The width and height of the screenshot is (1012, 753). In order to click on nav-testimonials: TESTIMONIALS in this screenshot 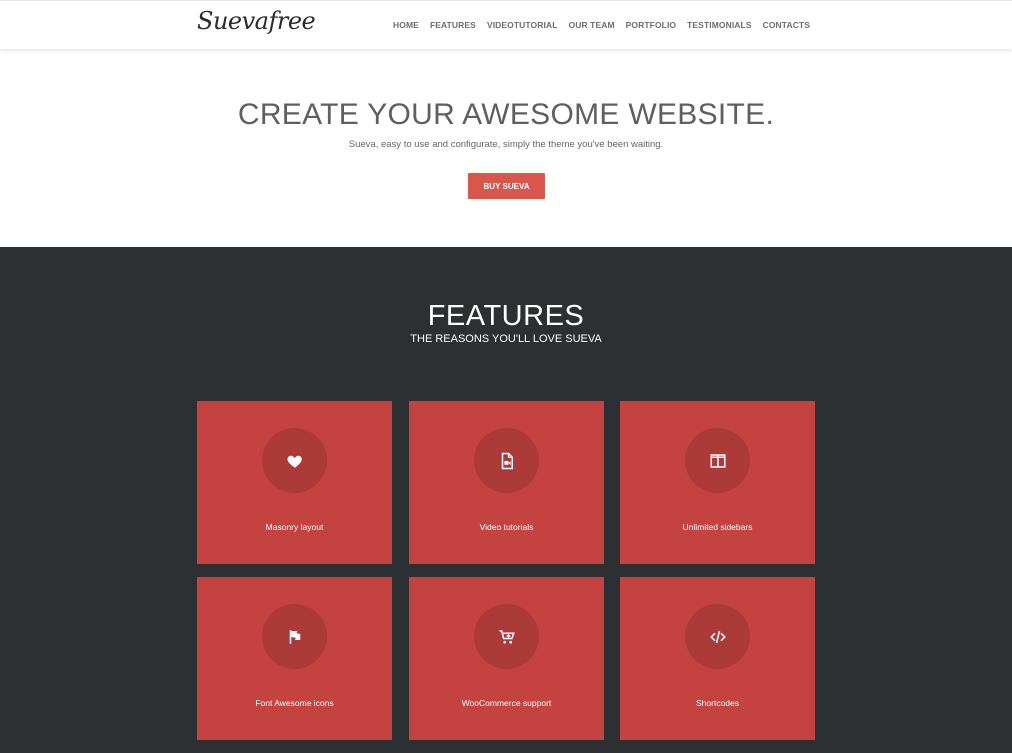, I will do `click(719, 25)`.